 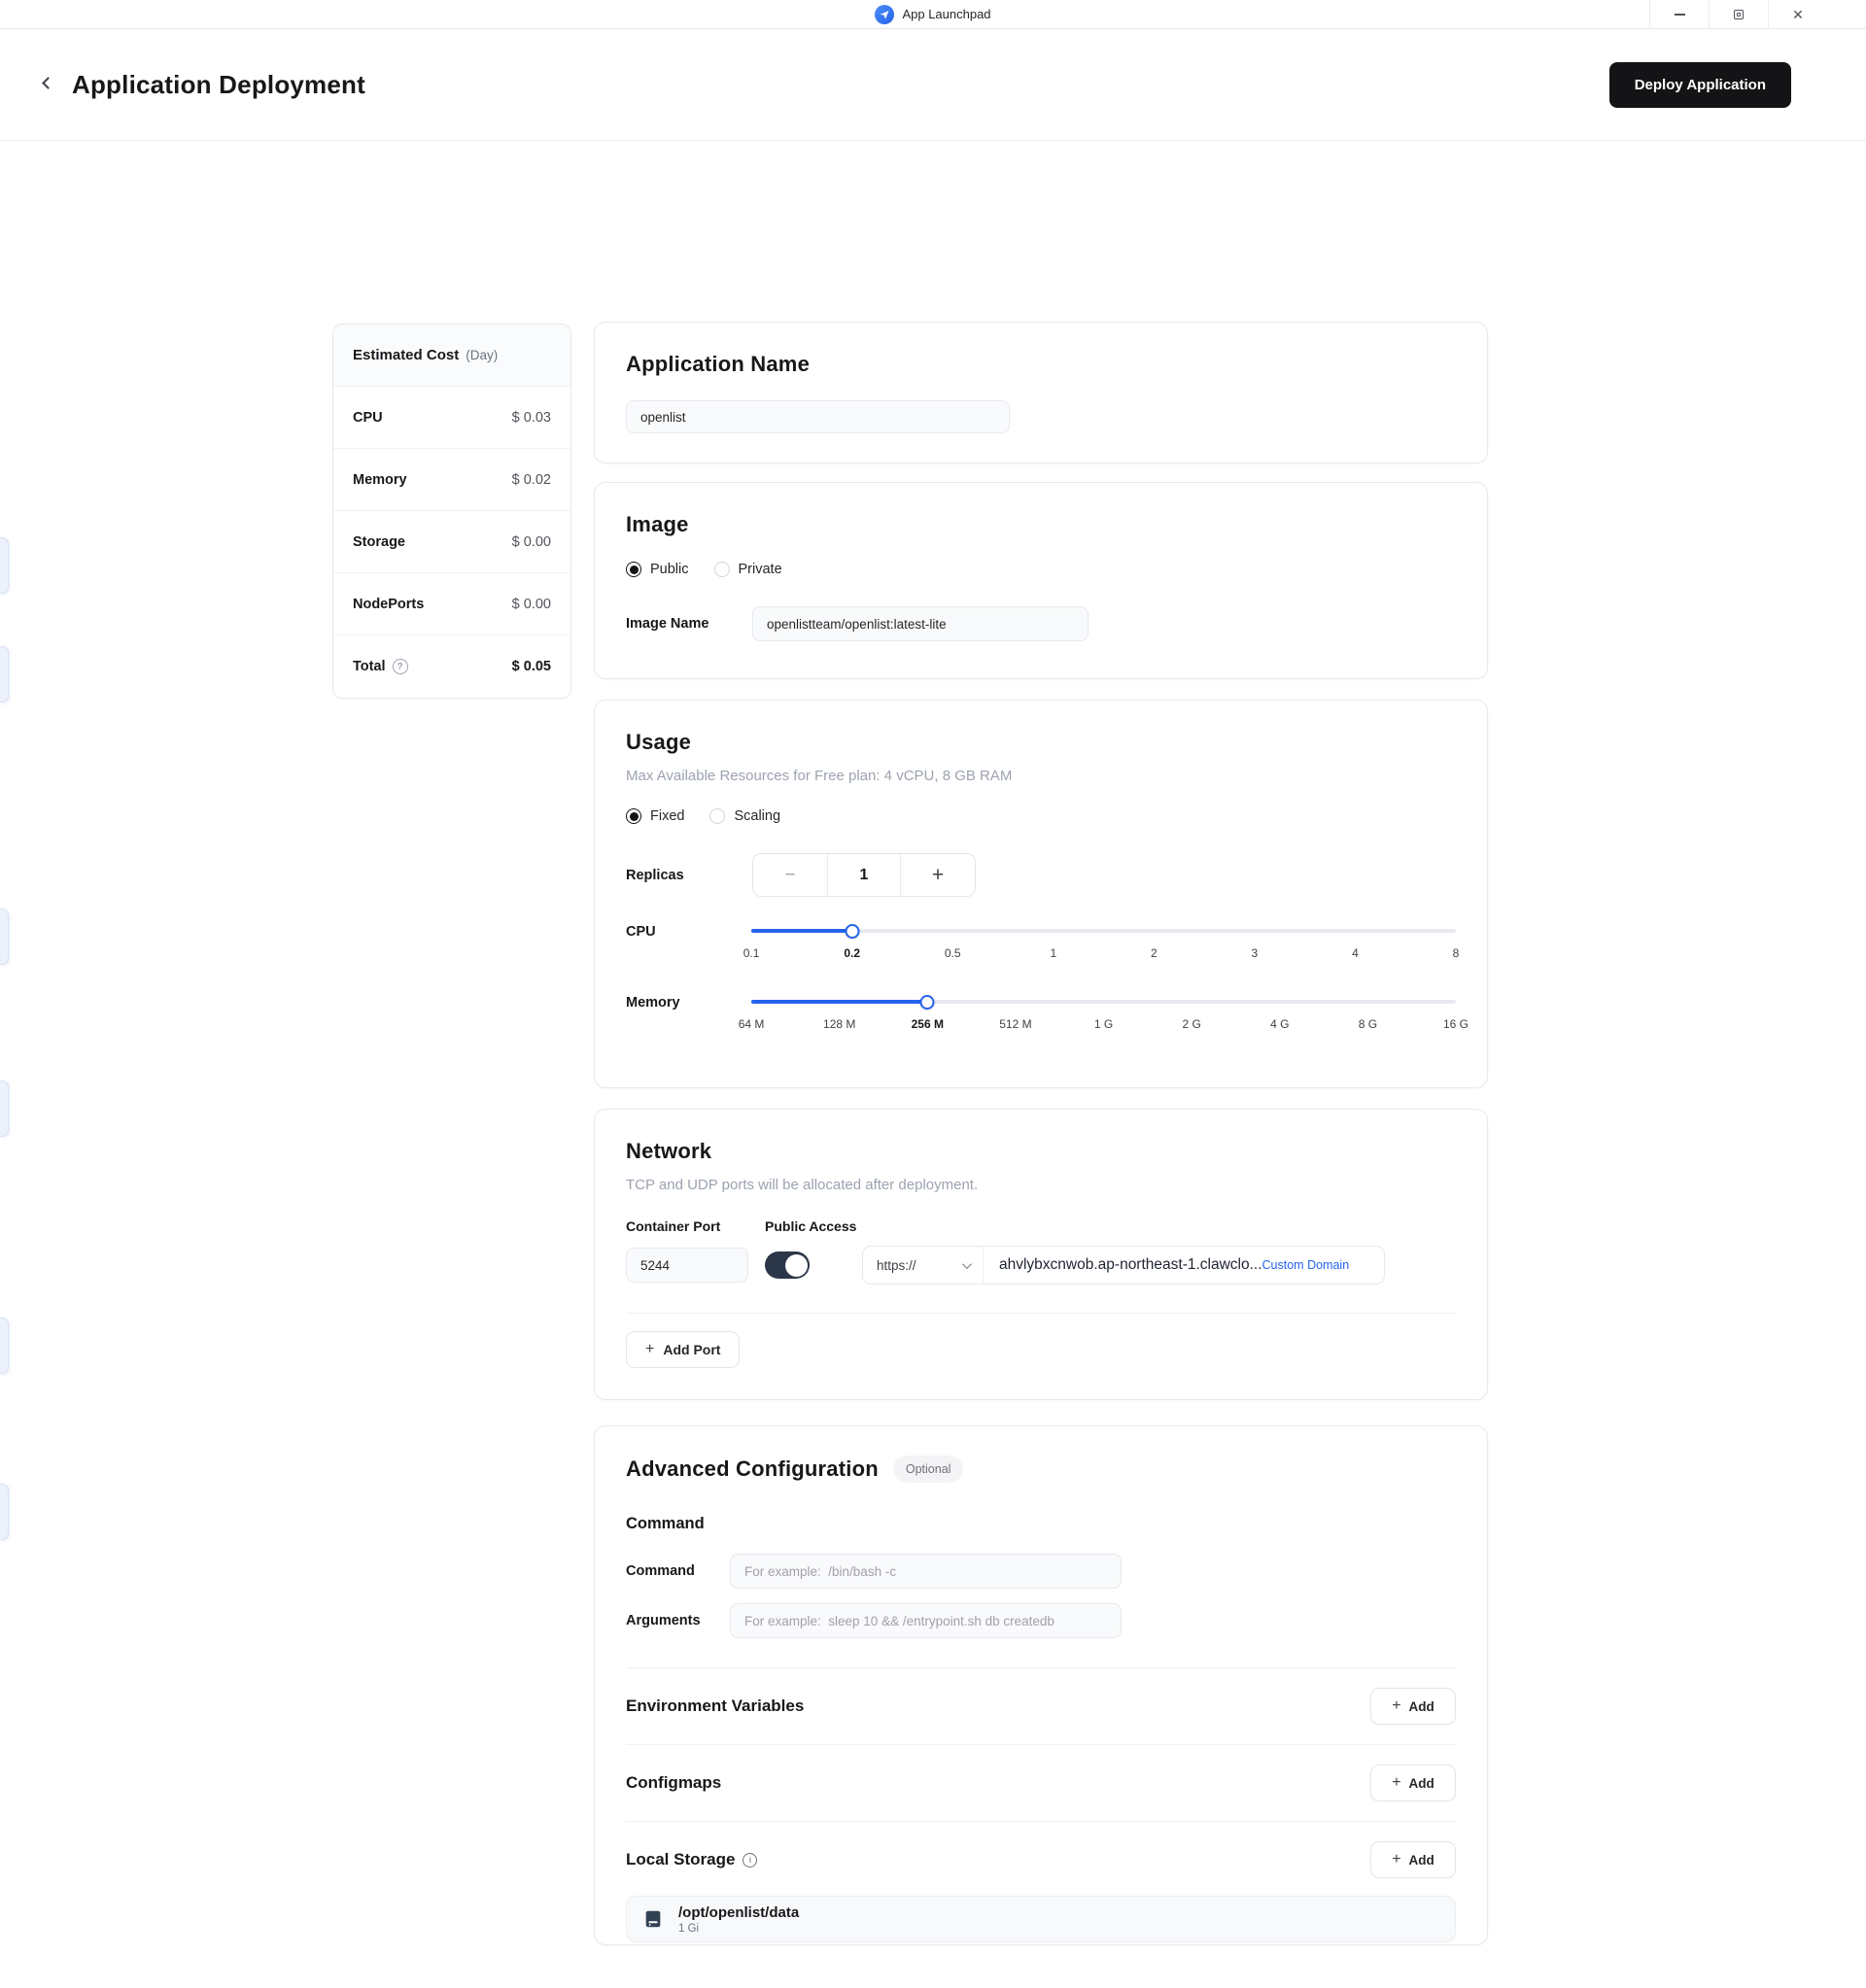 I want to click on network-title: Network, so click(x=669, y=1151).